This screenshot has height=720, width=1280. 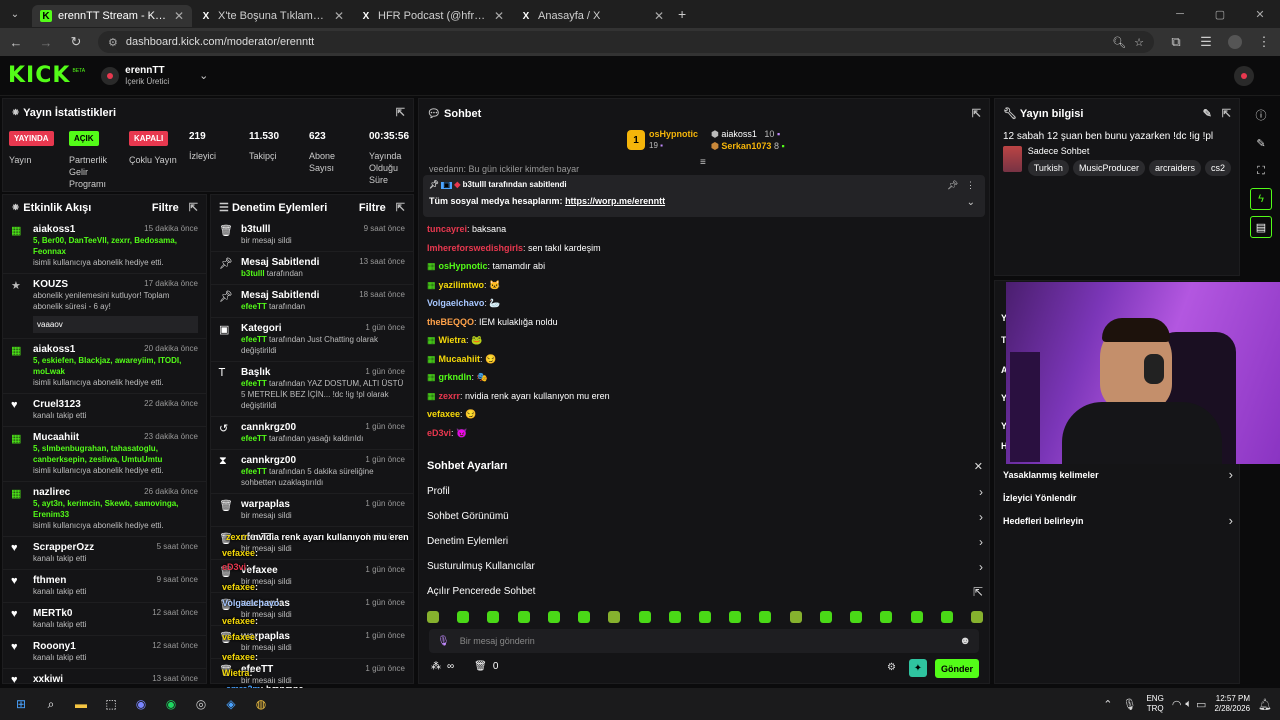 What do you see at coordinates (46, 42) in the screenshot?
I see `forward-icon: →` at bounding box center [46, 42].